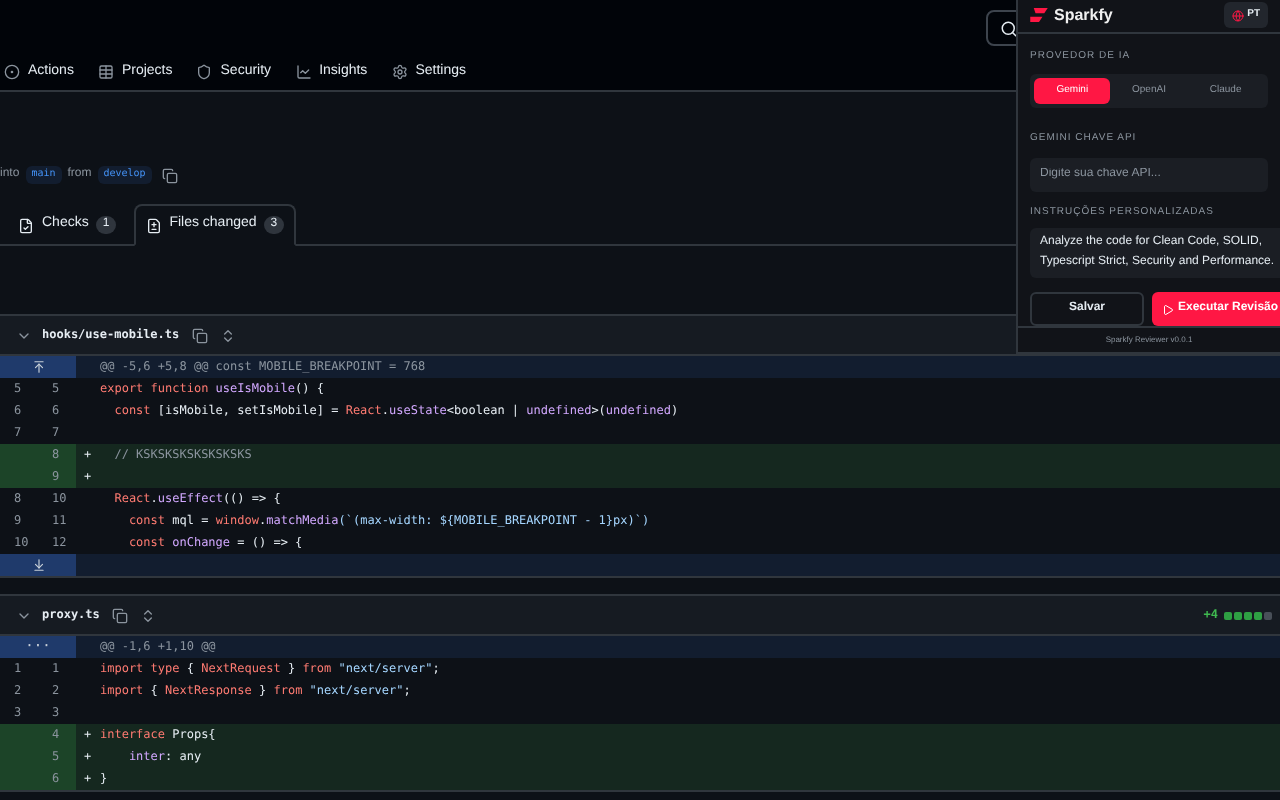  What do you see at coordinates (399, 72) in the screenshot?
I see `settings-icon` at bounding box center [399, 72].